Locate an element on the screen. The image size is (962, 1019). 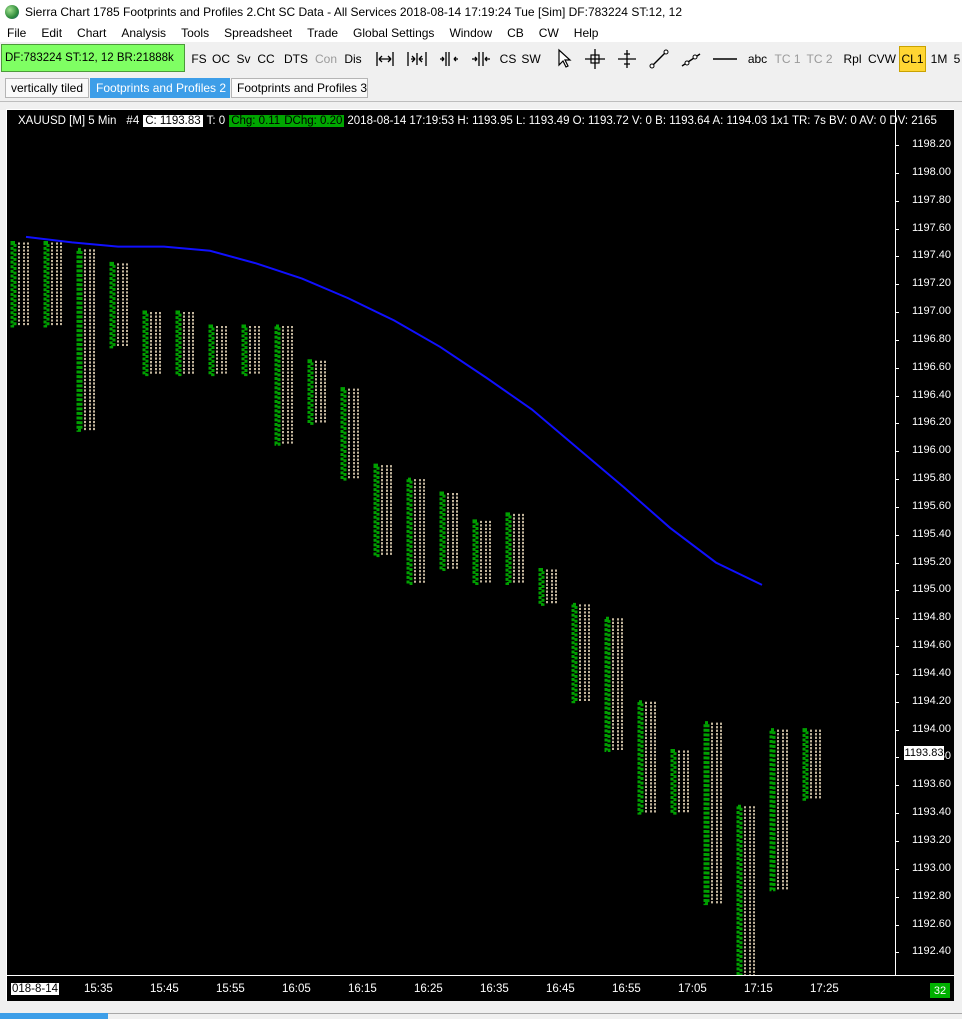
menu-global-settings: Global Settings is located at coordinates (394, 33).